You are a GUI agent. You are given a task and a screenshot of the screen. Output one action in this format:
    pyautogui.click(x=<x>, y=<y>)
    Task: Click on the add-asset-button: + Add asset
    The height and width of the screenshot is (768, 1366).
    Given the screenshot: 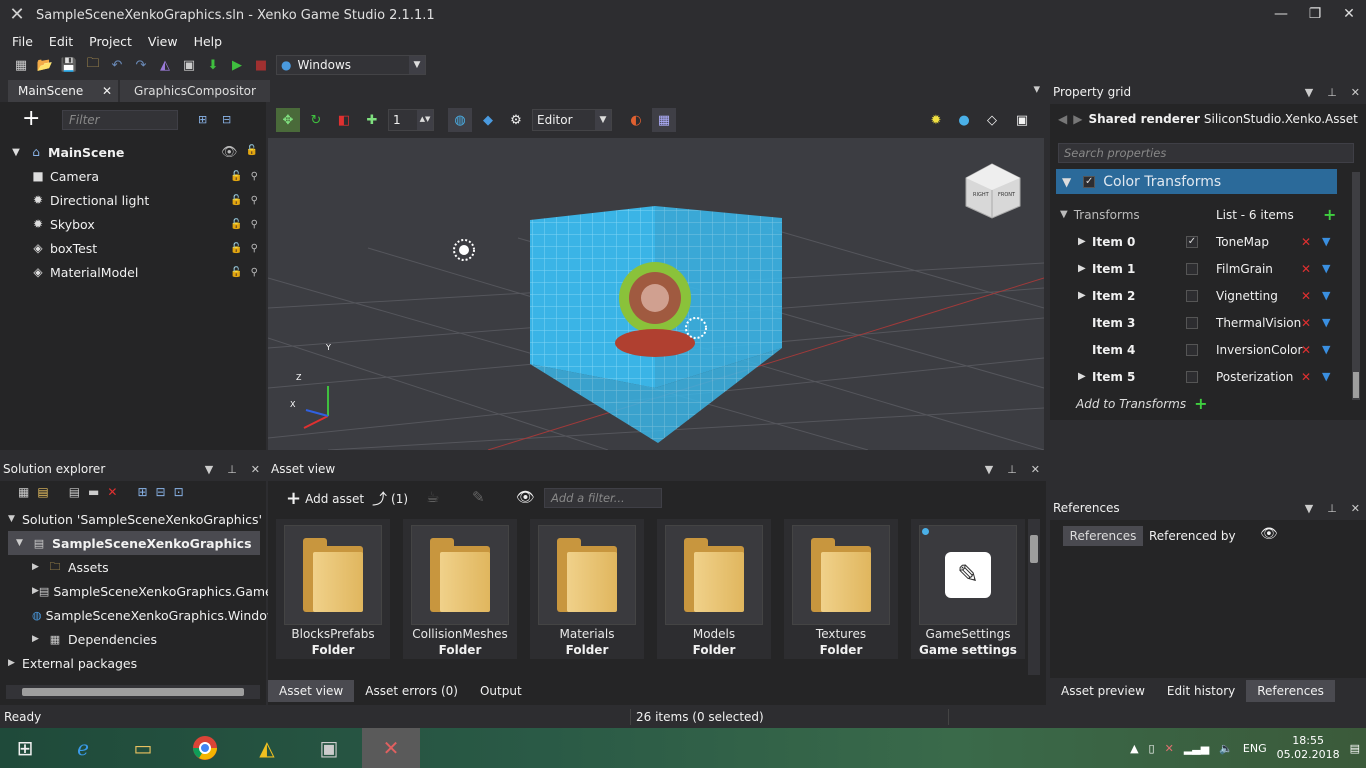 What is the action you would take?
    pyautogui.click(x=325, y=498)
    